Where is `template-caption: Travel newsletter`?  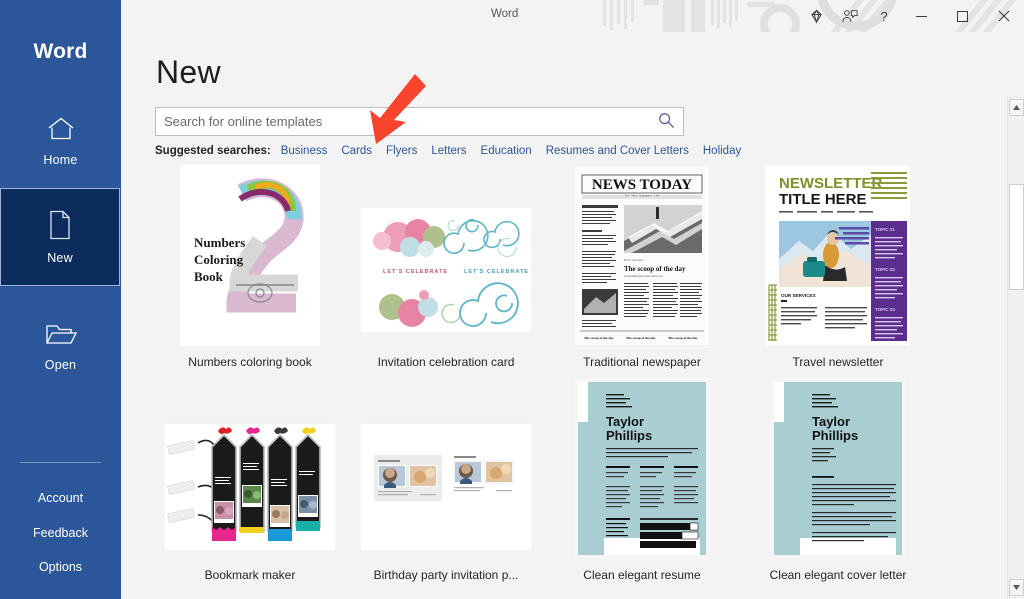 template-caption: Travel newsletter is located at coordinates (838, 362).